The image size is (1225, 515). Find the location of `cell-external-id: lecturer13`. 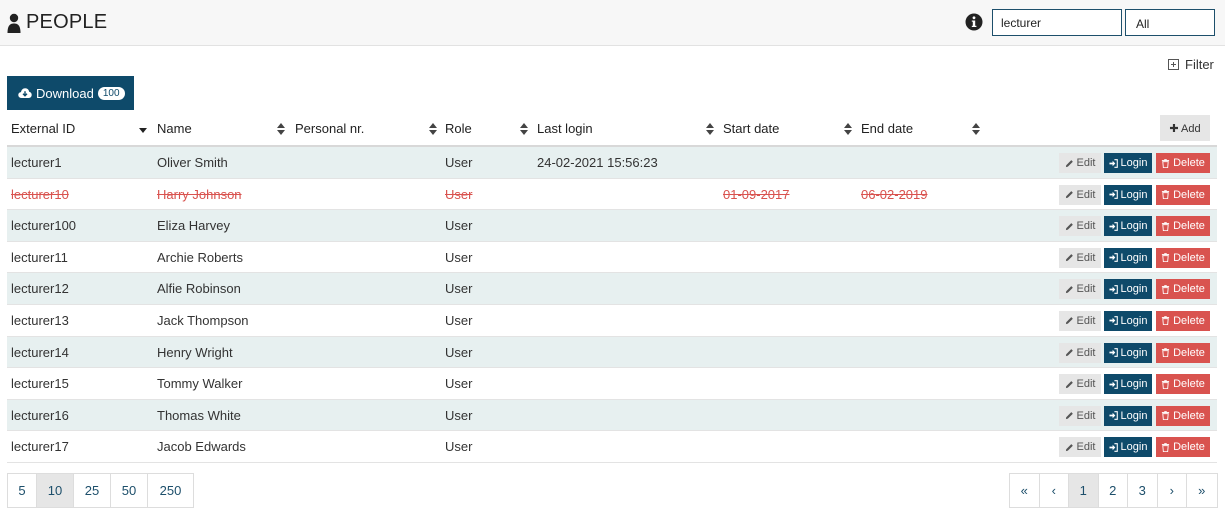

cell-external-id: lecturer13 is located at coordinates (40, 320).